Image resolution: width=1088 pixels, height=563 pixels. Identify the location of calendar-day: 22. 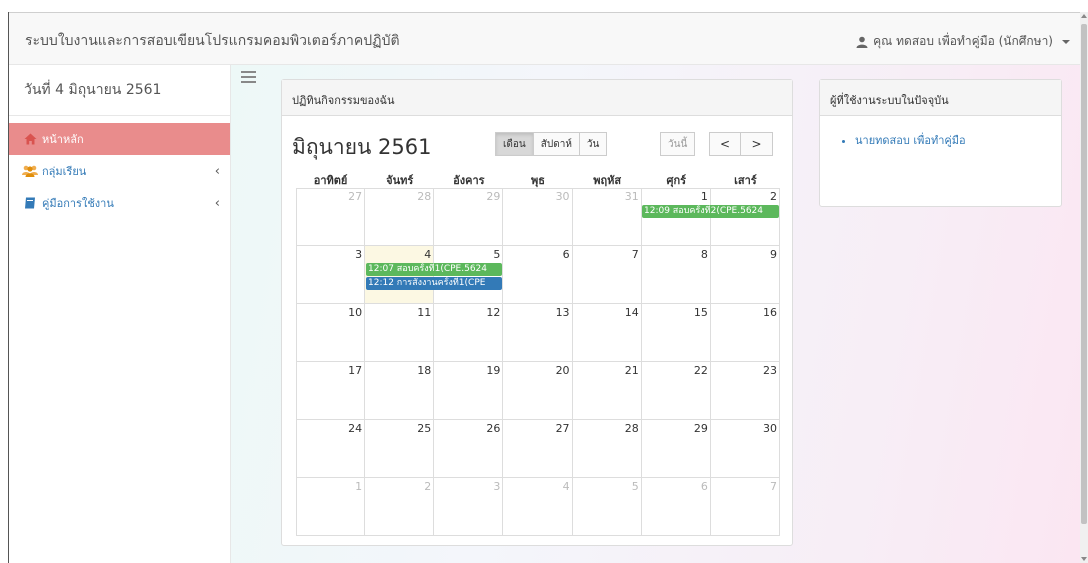
(676, 391).